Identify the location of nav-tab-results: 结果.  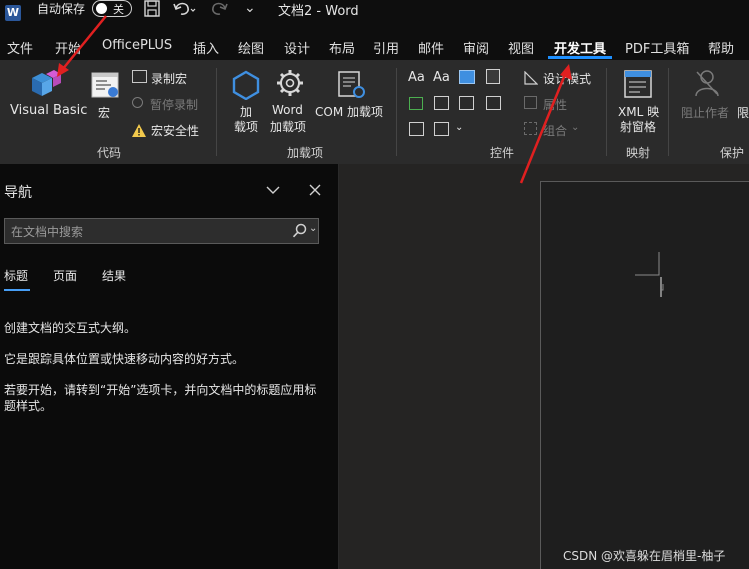
(114, 275).